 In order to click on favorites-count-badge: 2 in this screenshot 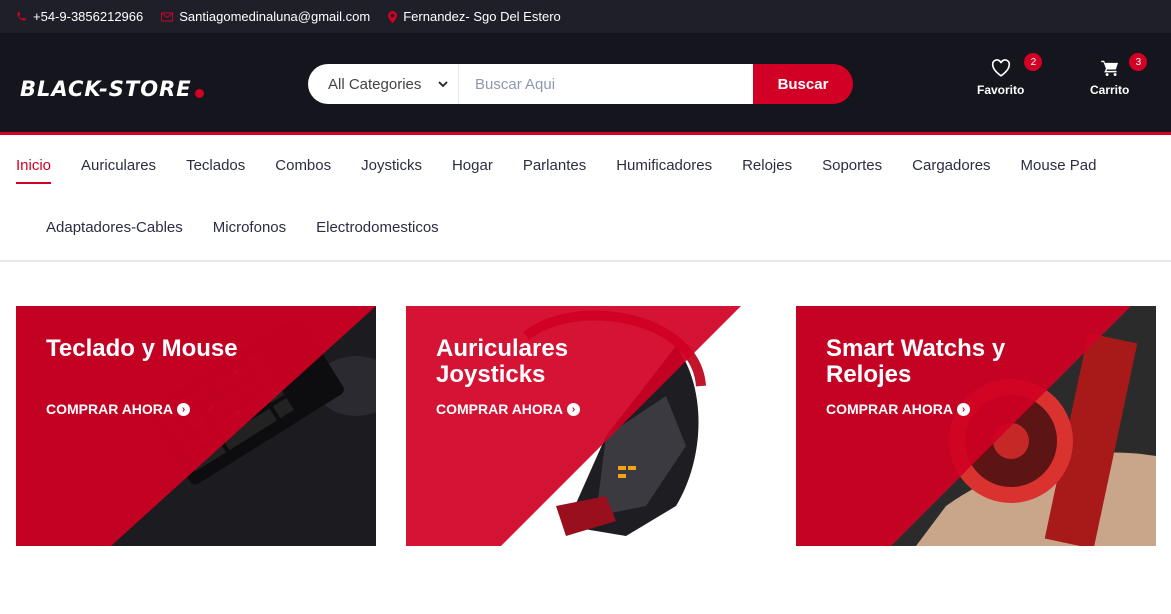, I will do `click(1033, 62)`.